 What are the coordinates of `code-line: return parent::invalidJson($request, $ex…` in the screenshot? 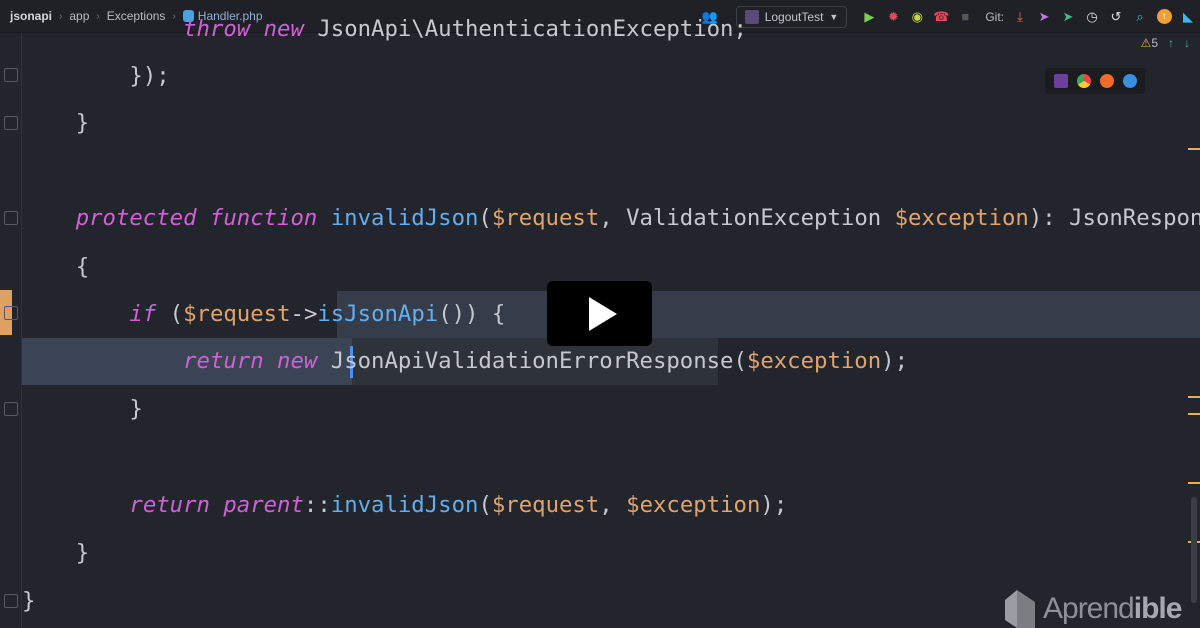 It's located at (458, 505).